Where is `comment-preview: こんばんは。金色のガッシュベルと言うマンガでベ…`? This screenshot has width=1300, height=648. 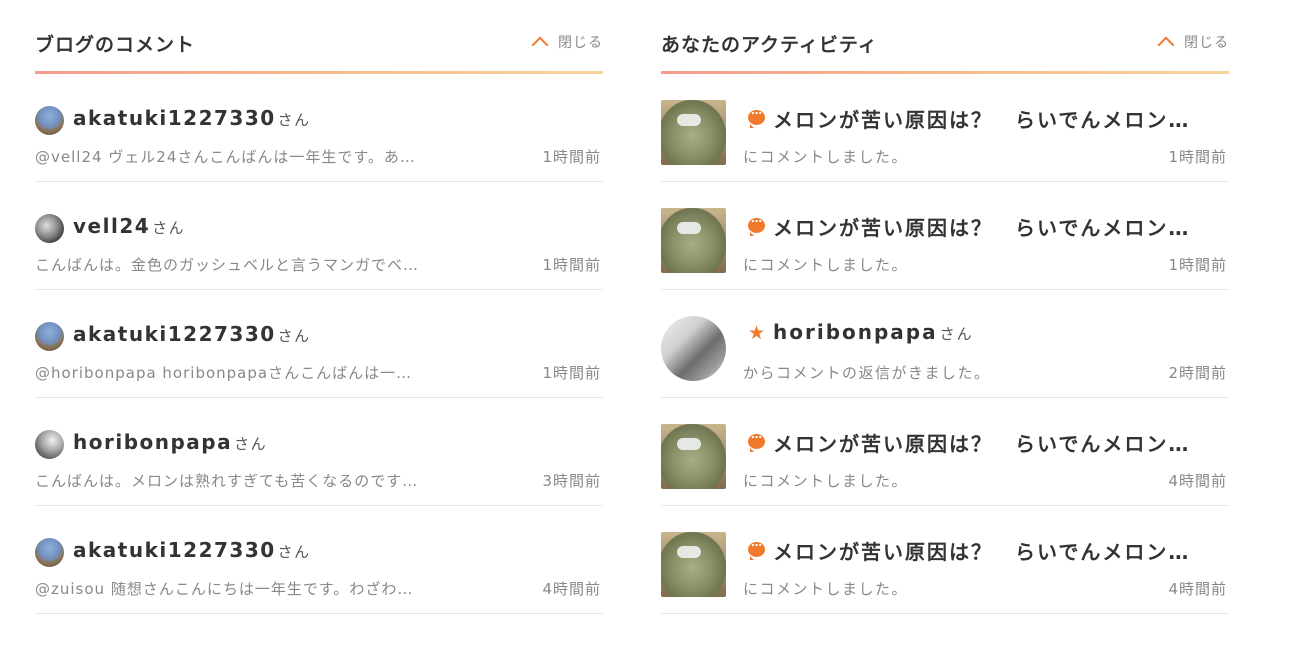 comment-preview: こんばんは。金色のガッシュベルと言うマンガでベ… is located at coordinates (275, 264).